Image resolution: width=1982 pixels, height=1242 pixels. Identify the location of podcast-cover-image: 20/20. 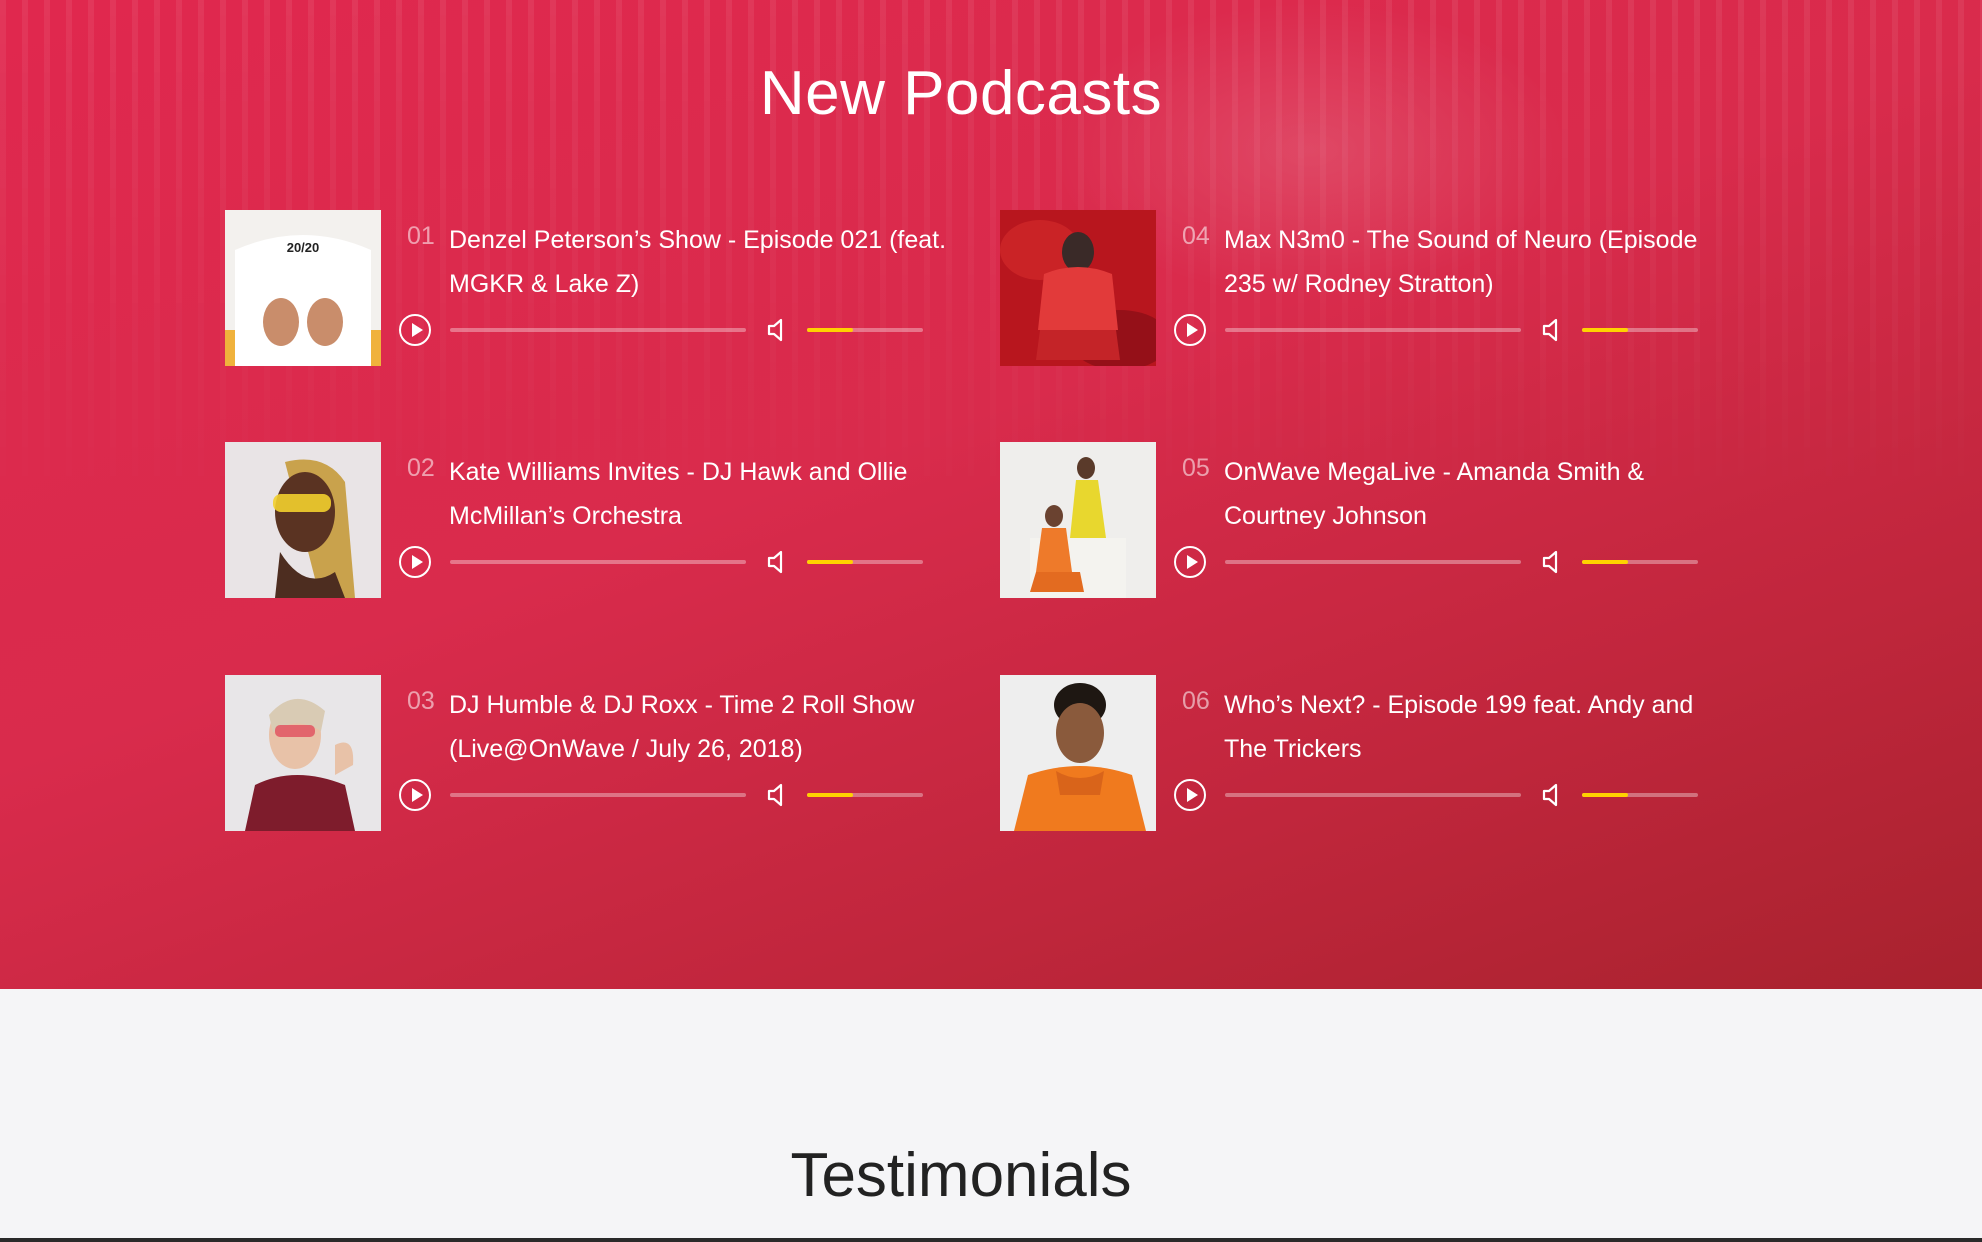
(303, 288).